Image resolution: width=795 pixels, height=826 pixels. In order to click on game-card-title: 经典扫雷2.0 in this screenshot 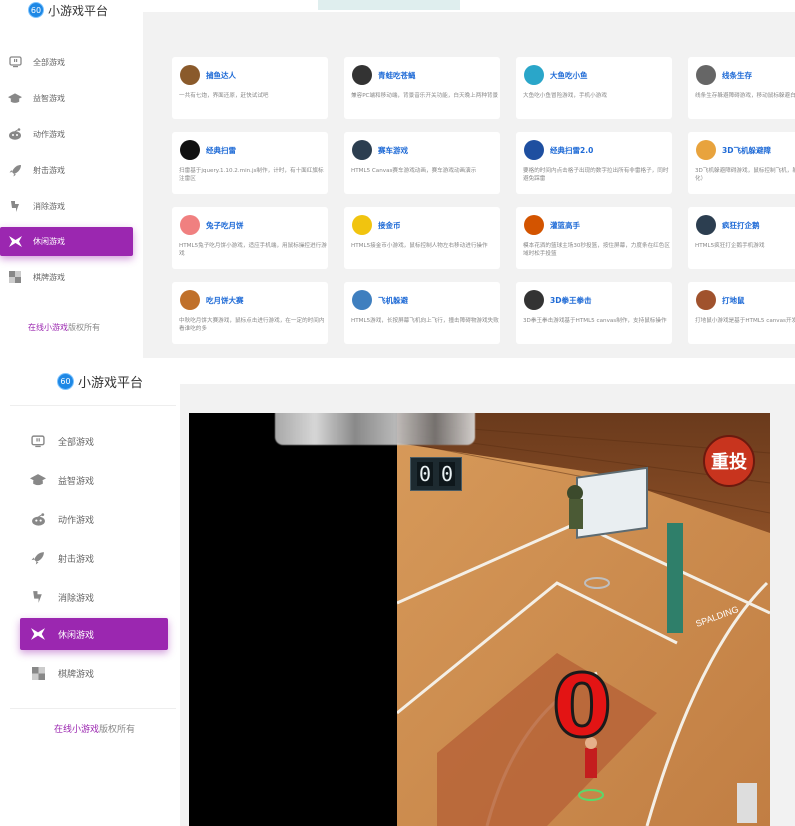, I will do `click(571, 150)`.